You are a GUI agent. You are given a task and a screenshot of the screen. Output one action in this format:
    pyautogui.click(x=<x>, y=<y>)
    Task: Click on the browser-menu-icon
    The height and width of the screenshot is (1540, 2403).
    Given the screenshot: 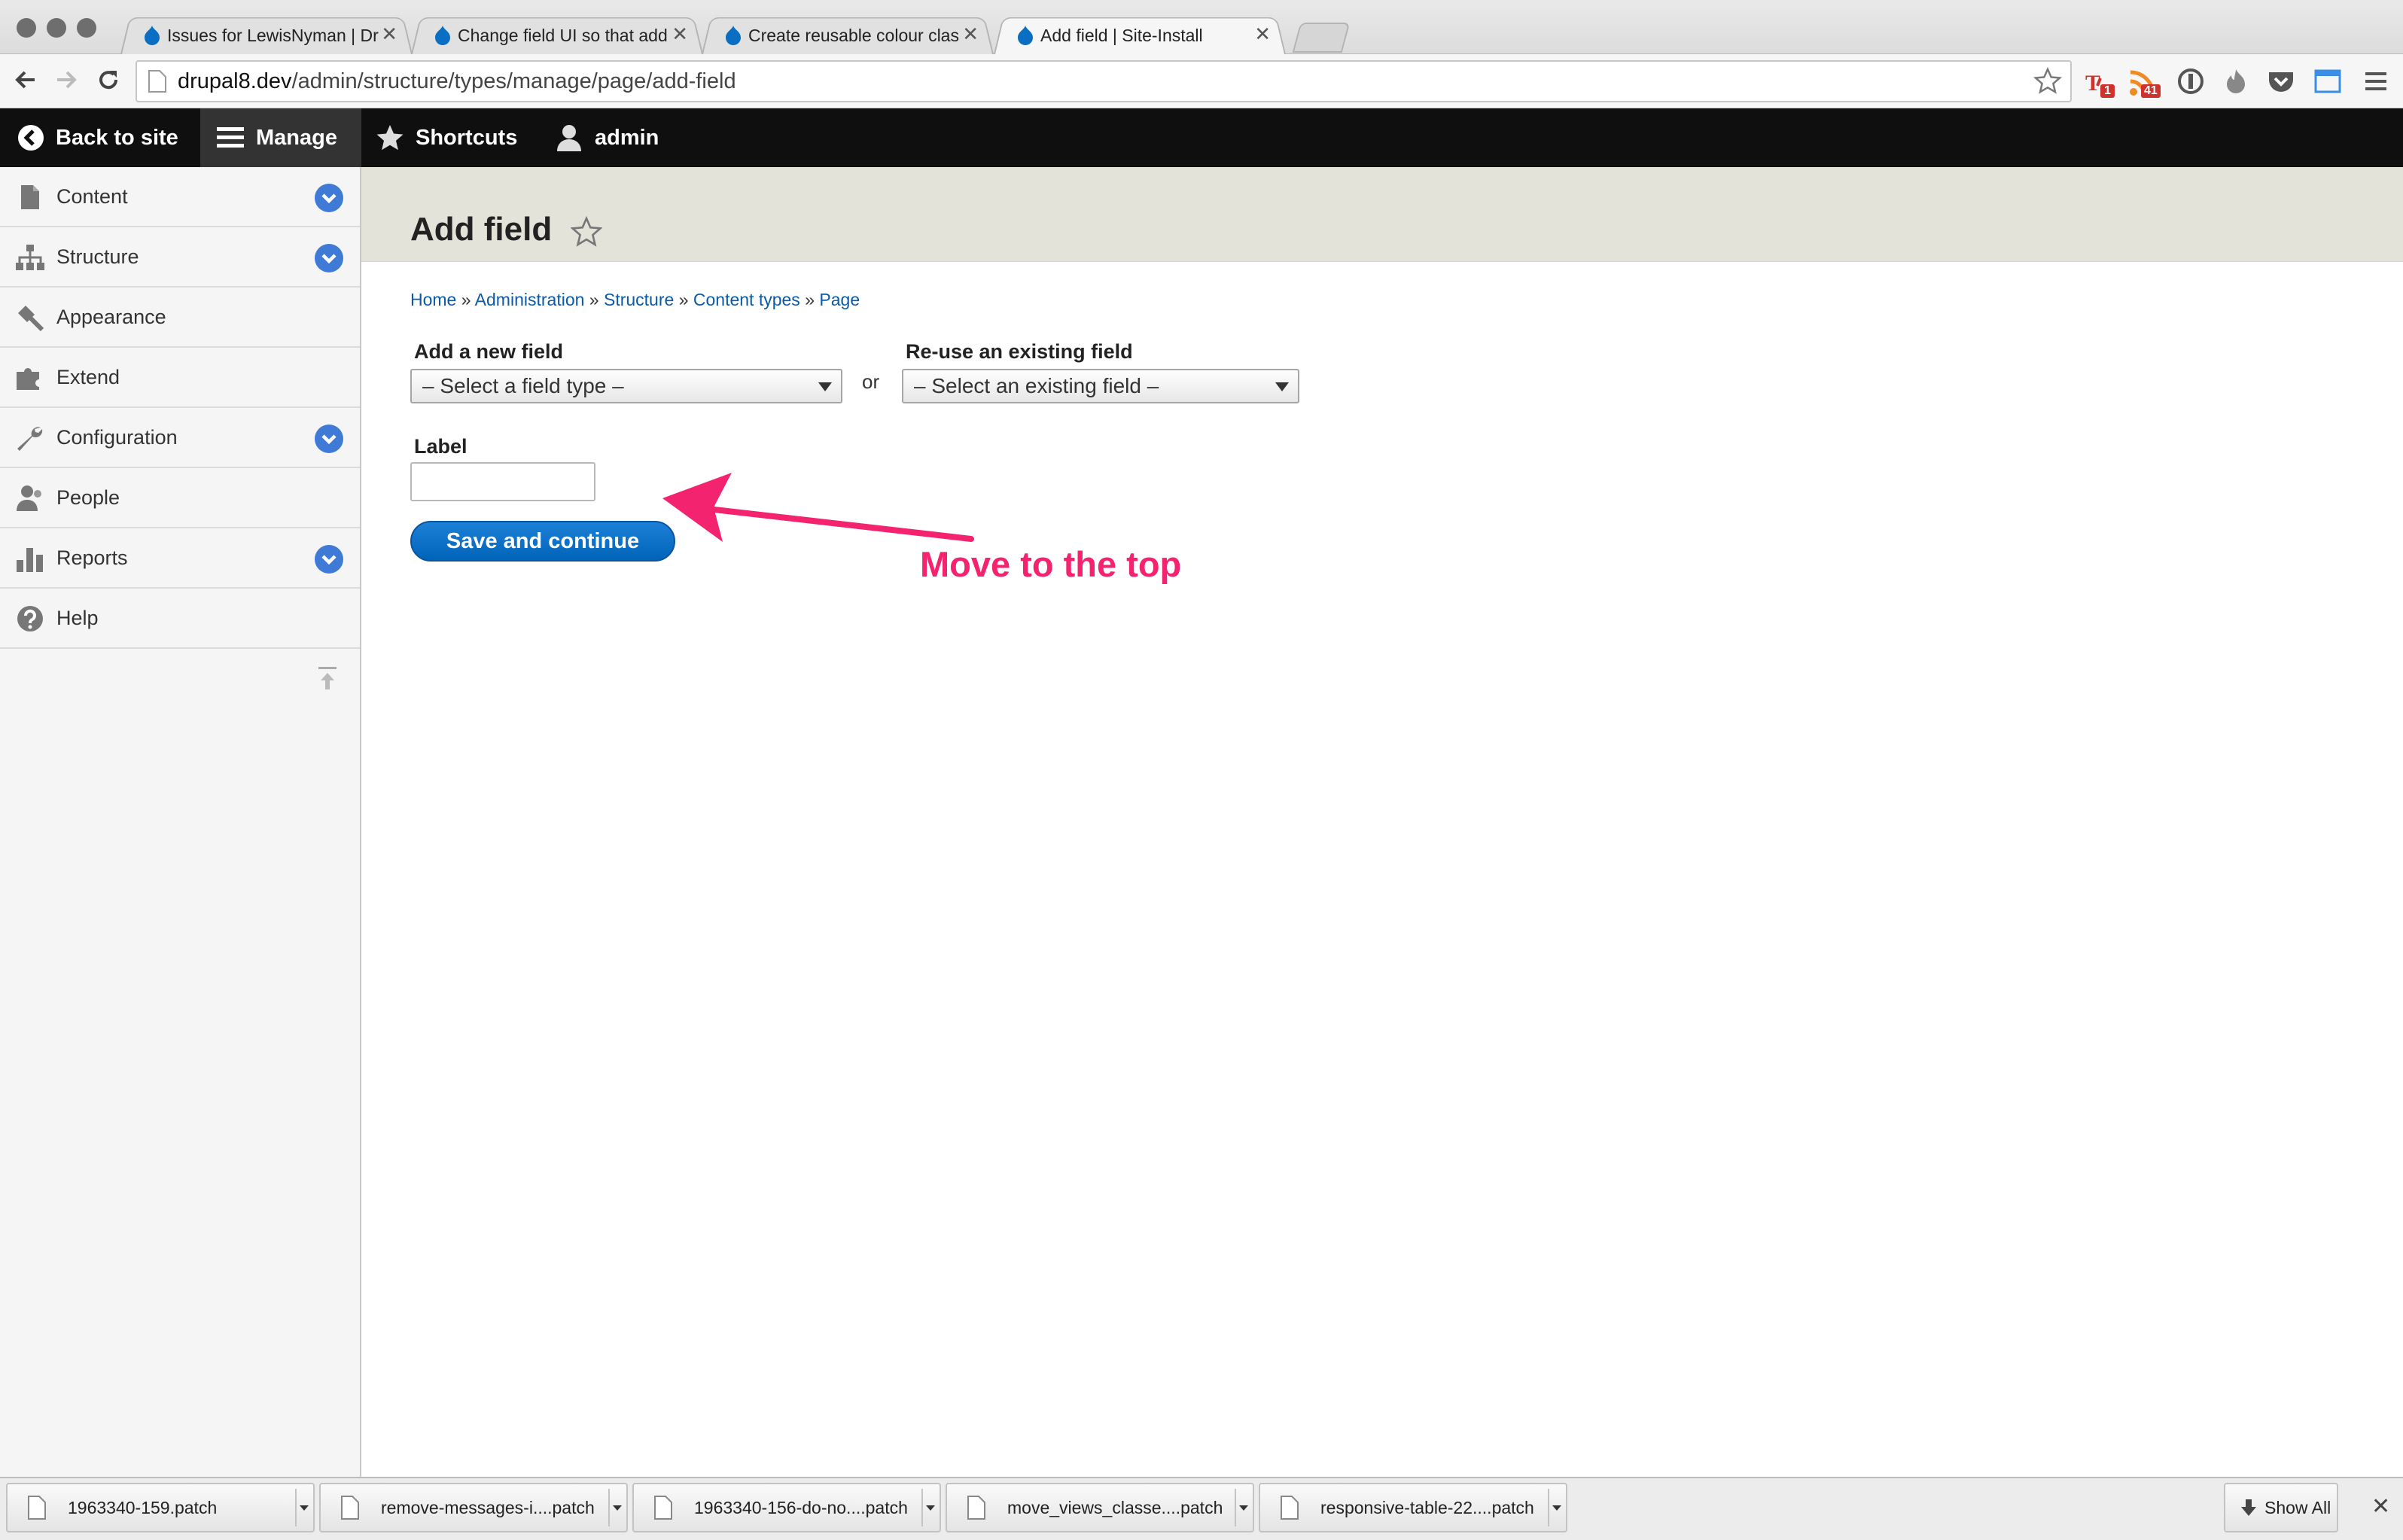 What is the action you would take?
    pyautogui.click(x=2375, y=81)
    